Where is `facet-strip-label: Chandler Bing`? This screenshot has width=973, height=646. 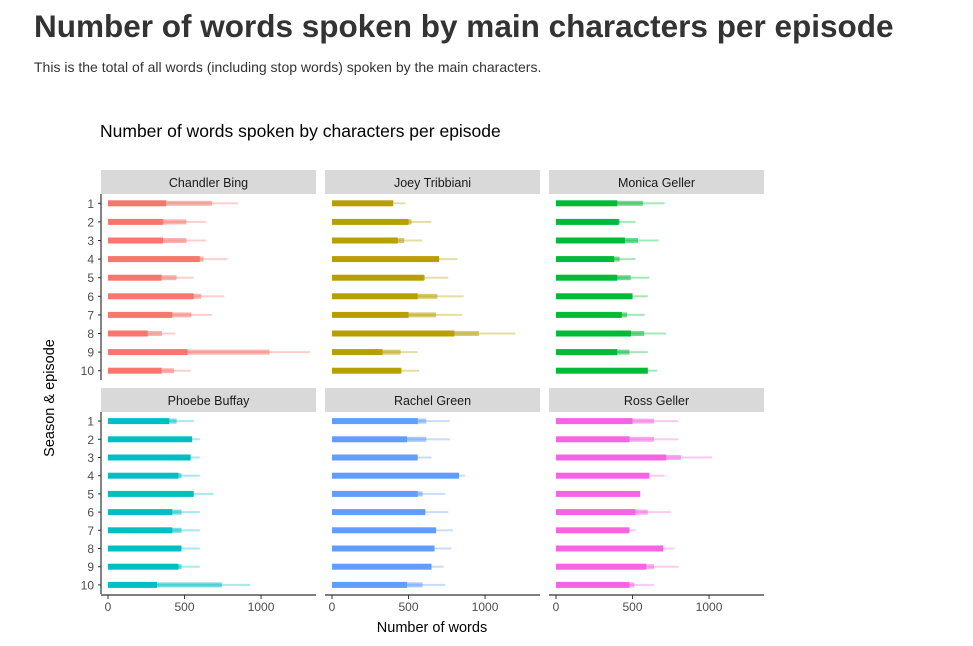 facet-strip-label: Chandler Bing is located at coordinates (208, 183).